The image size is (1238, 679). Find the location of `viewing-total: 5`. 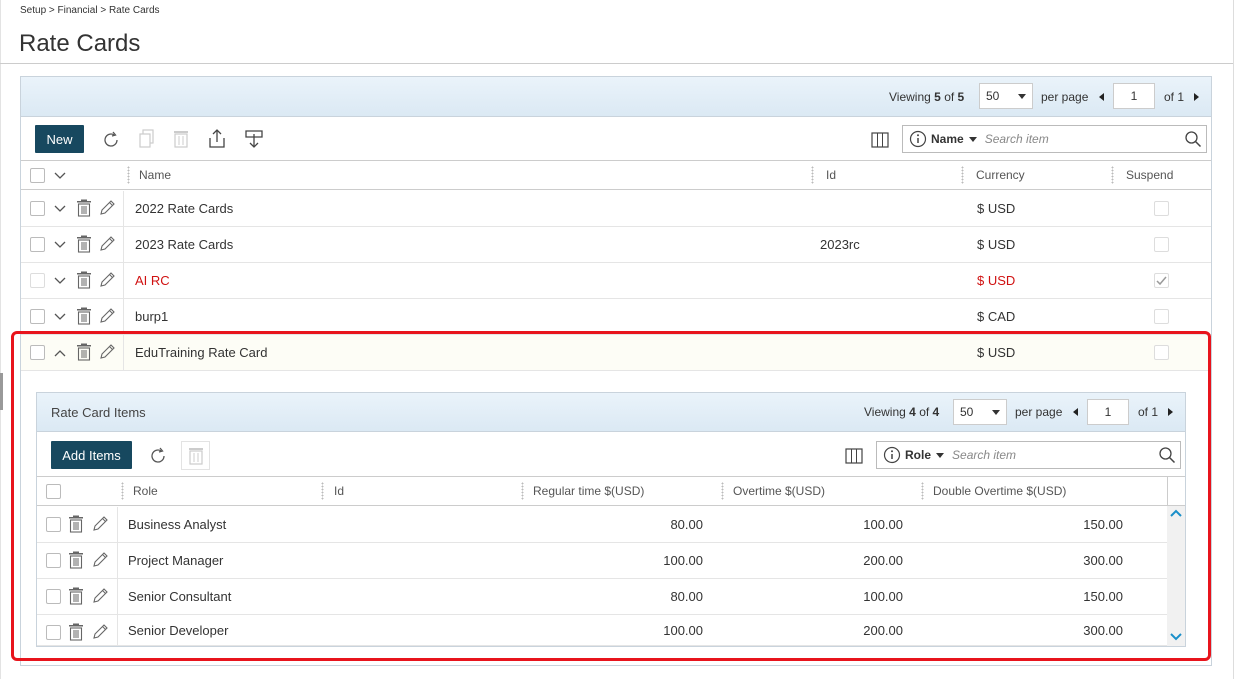

viewing-total: 5 is located at coordinates (961, 97).